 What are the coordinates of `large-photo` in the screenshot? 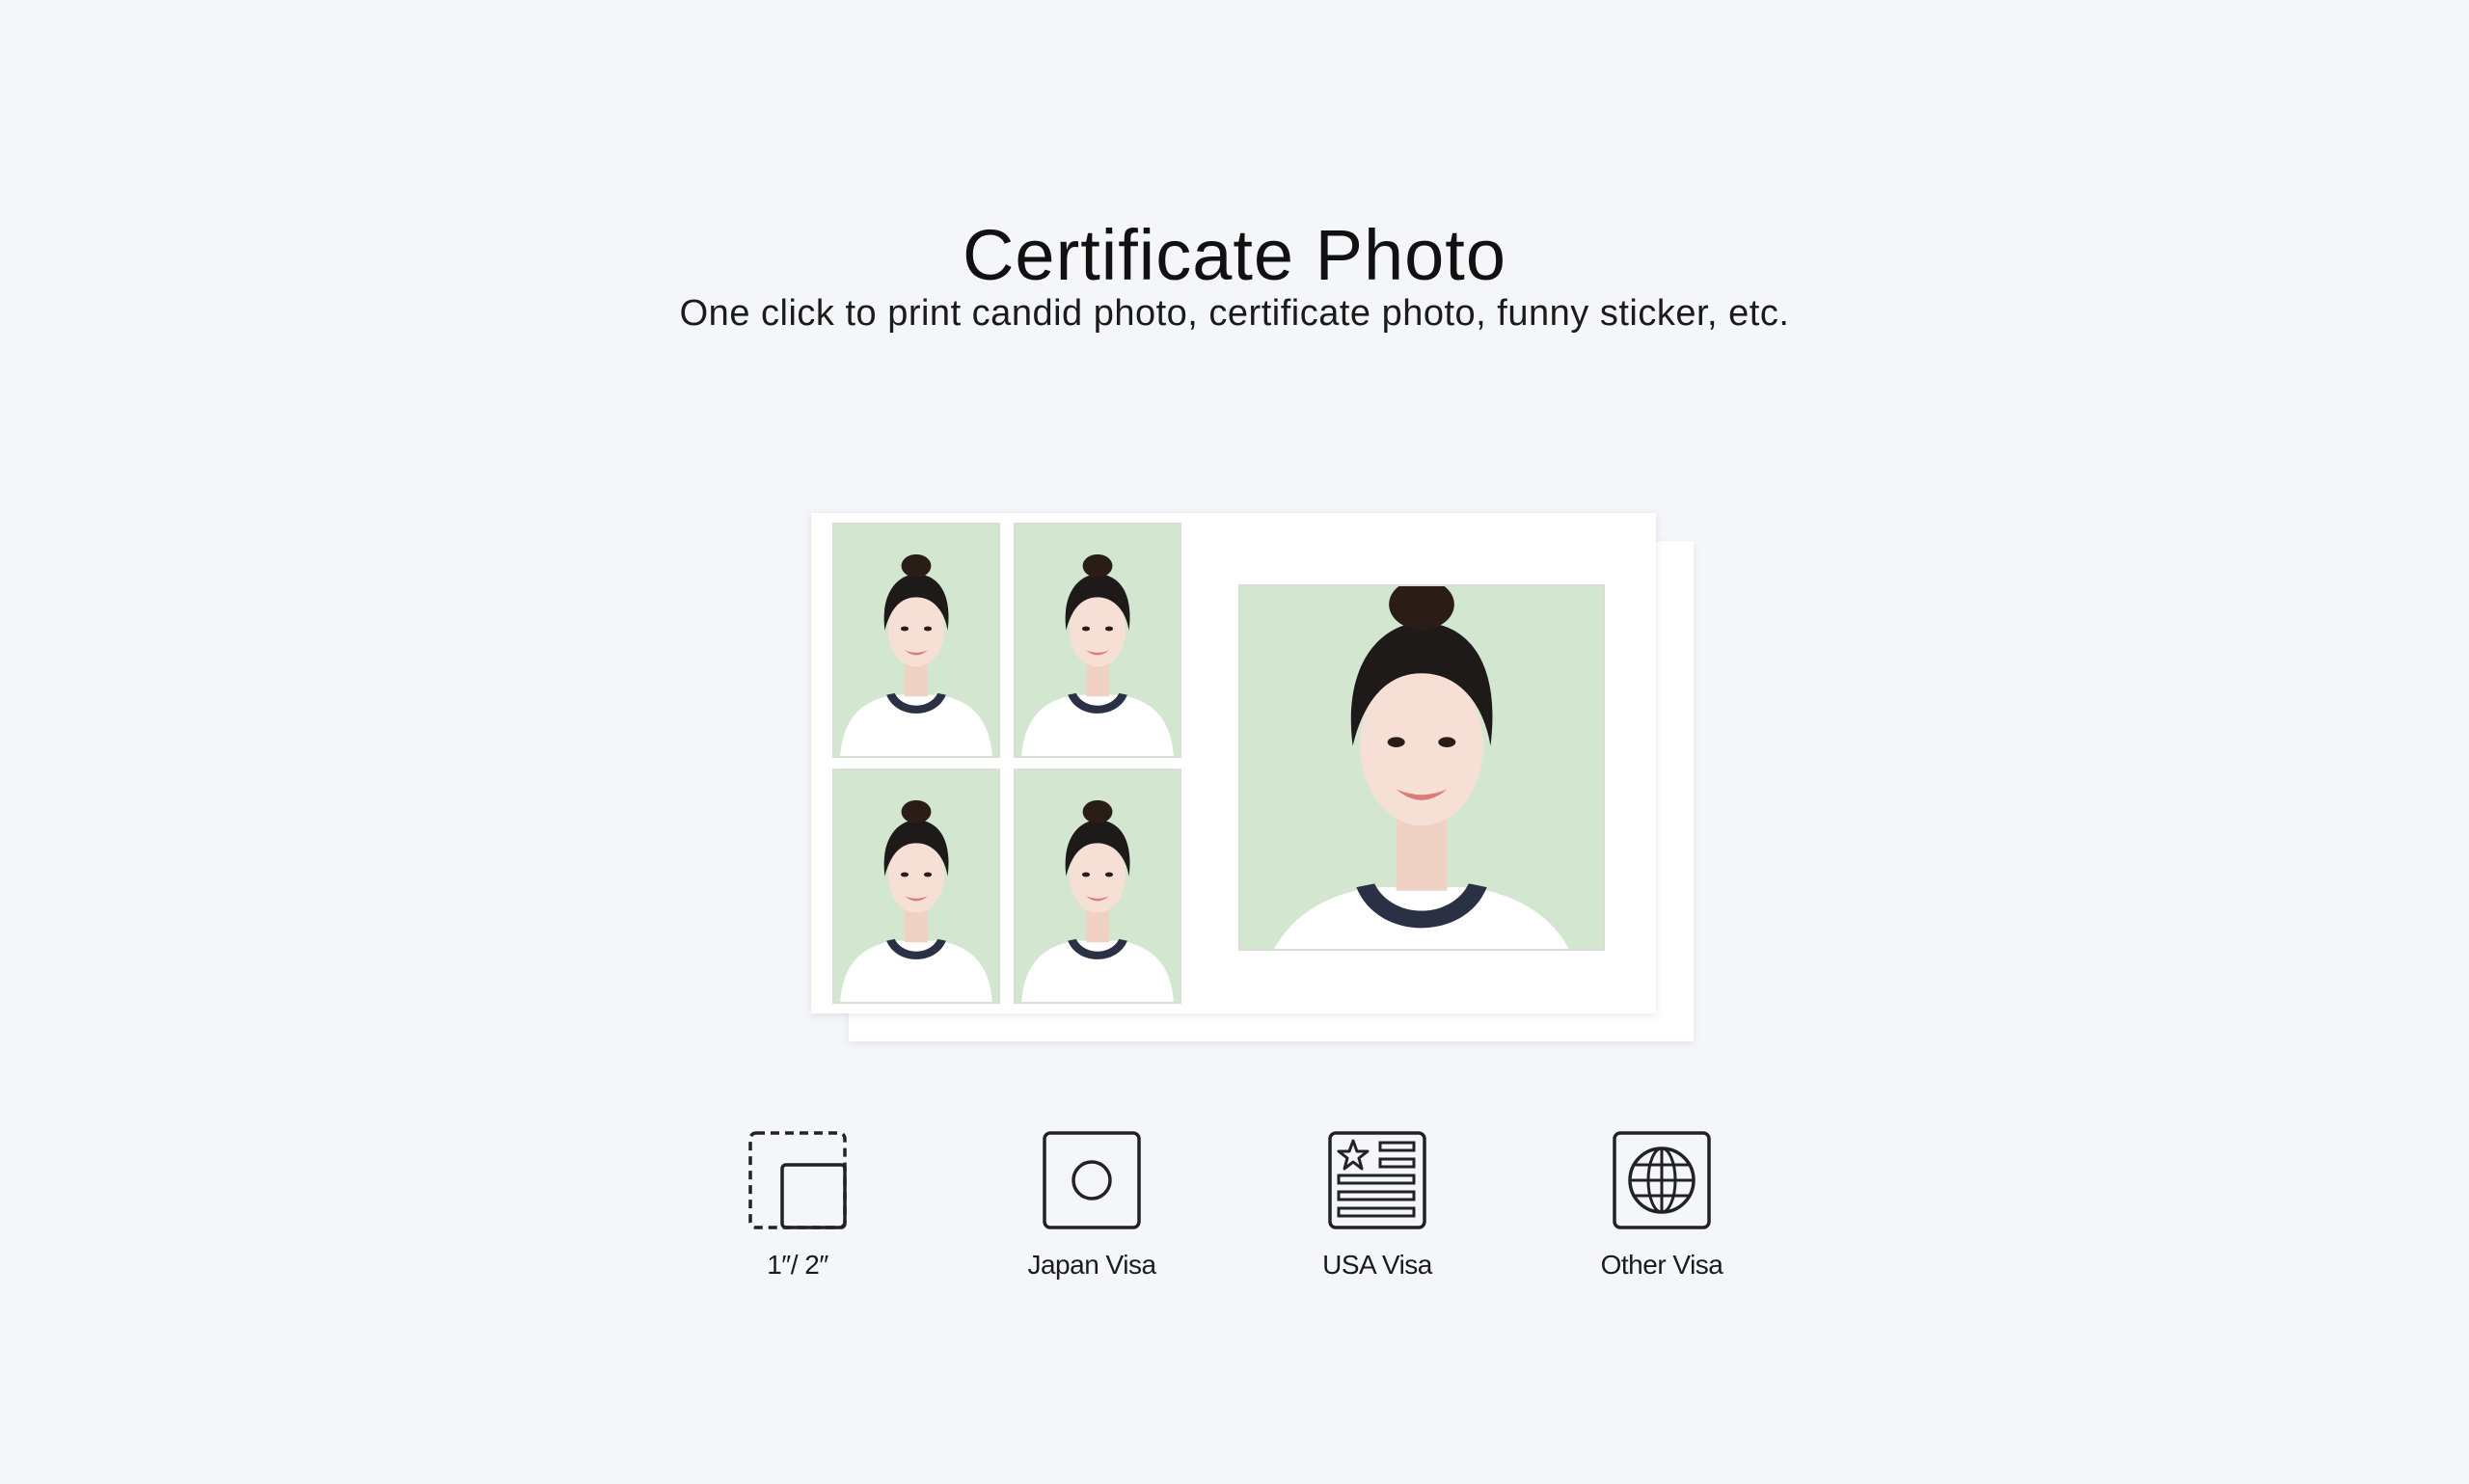 It's located at (1421, 767).